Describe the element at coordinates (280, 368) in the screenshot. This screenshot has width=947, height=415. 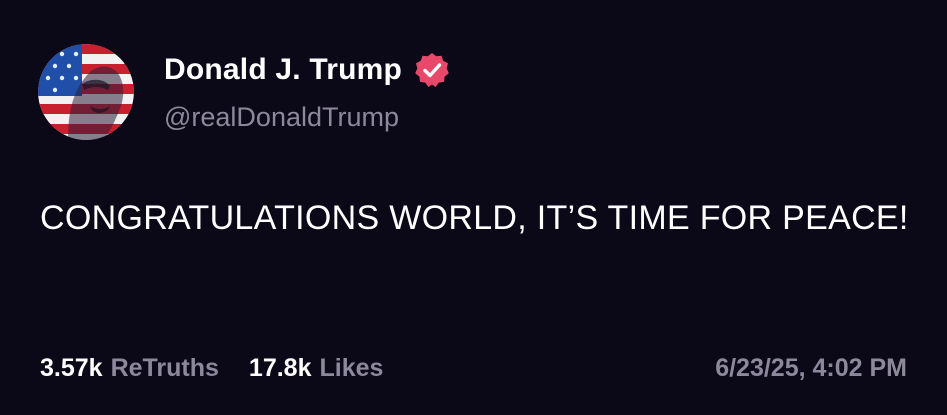
I see `likes-count: 17.8k` at that location.